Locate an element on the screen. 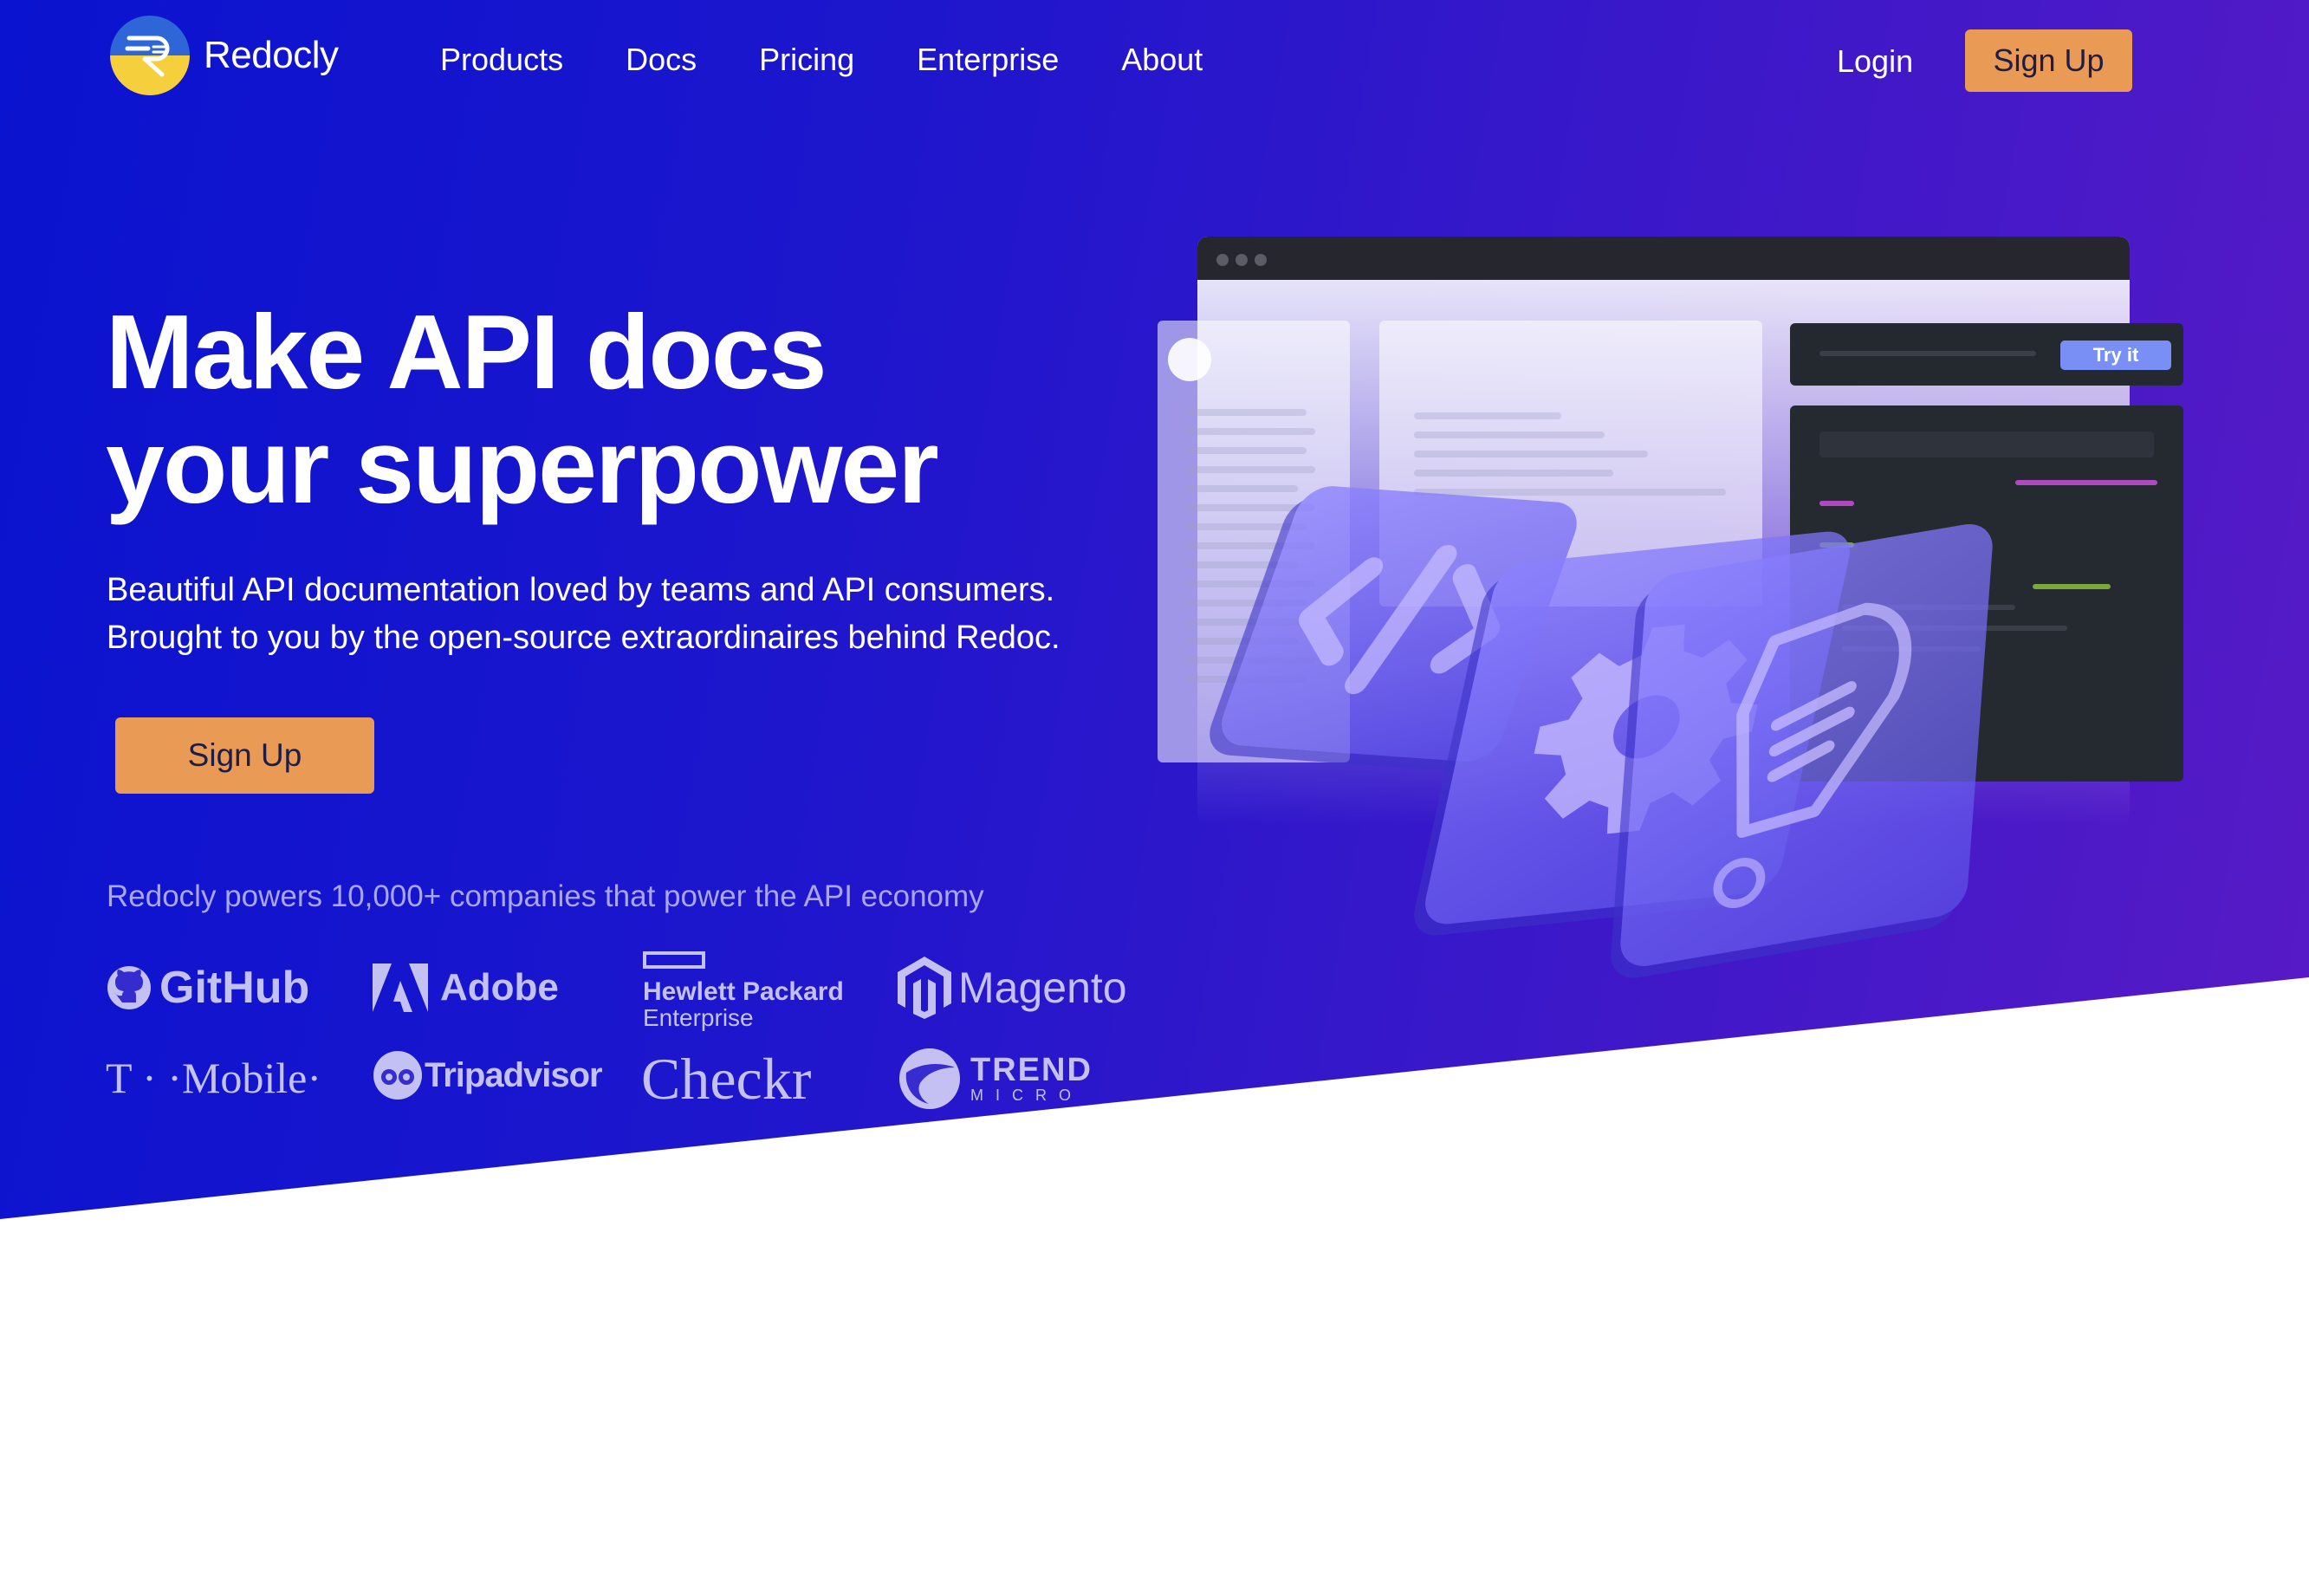 Image resolution: width=2309 pixels, height=1596 pixels. document-card is located at coordinates (1807, 745).